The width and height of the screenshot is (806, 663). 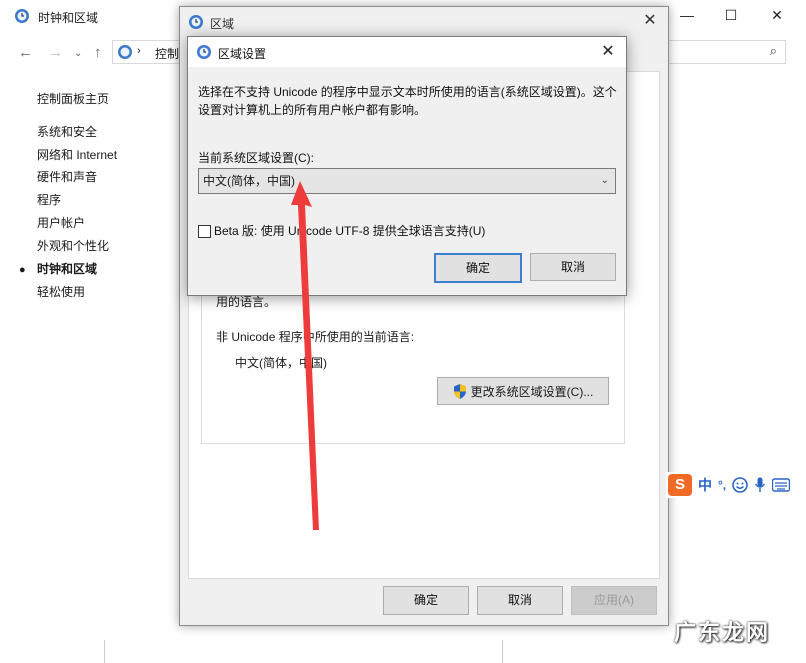 I want to click on close-button: ✕, so click(x=777, y=15).